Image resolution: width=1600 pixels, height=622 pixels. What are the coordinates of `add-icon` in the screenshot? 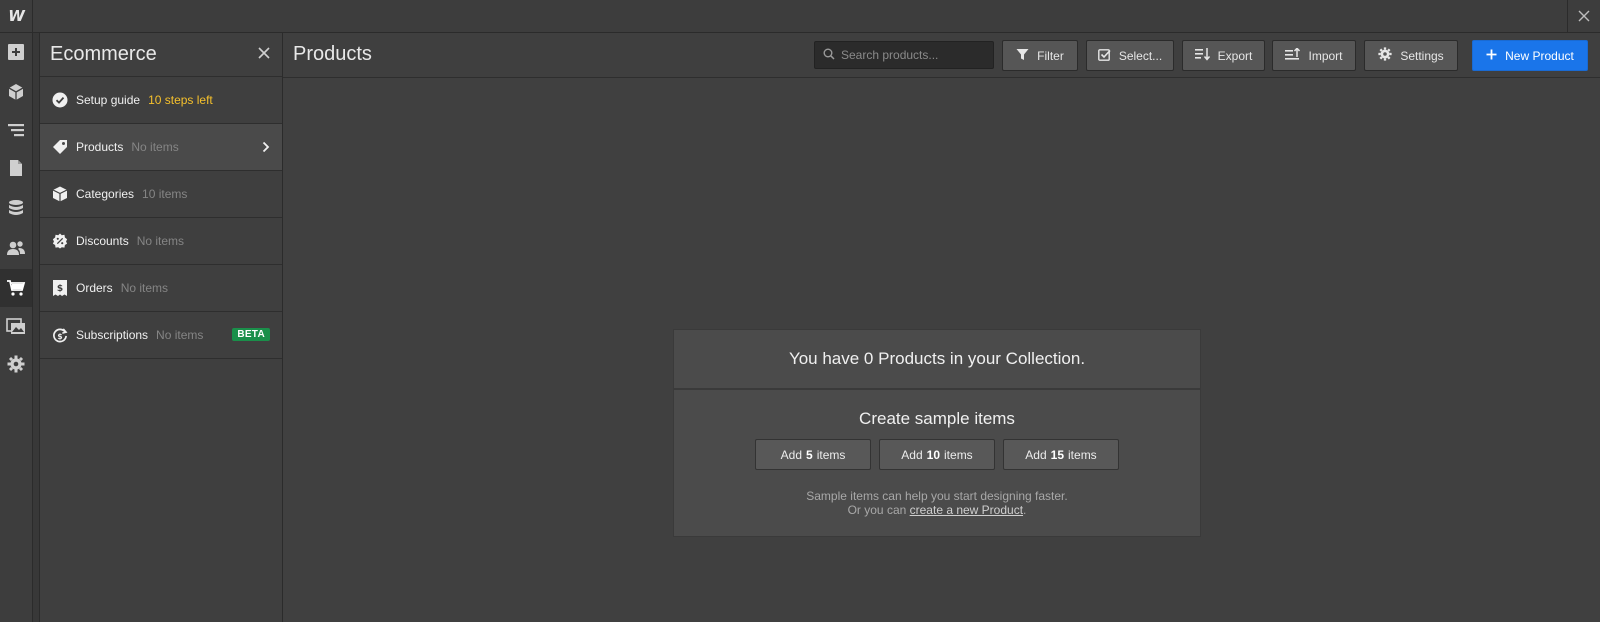 It's located at (16, 52).